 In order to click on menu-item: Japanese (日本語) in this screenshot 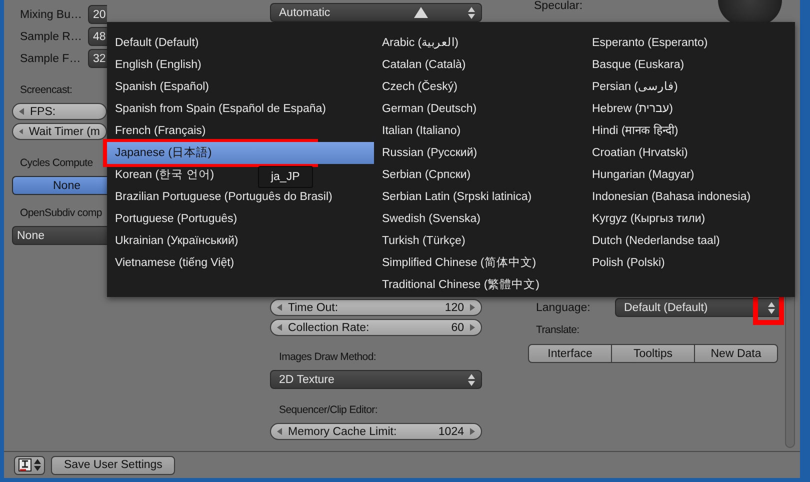, I will do `click(240, 153)`.